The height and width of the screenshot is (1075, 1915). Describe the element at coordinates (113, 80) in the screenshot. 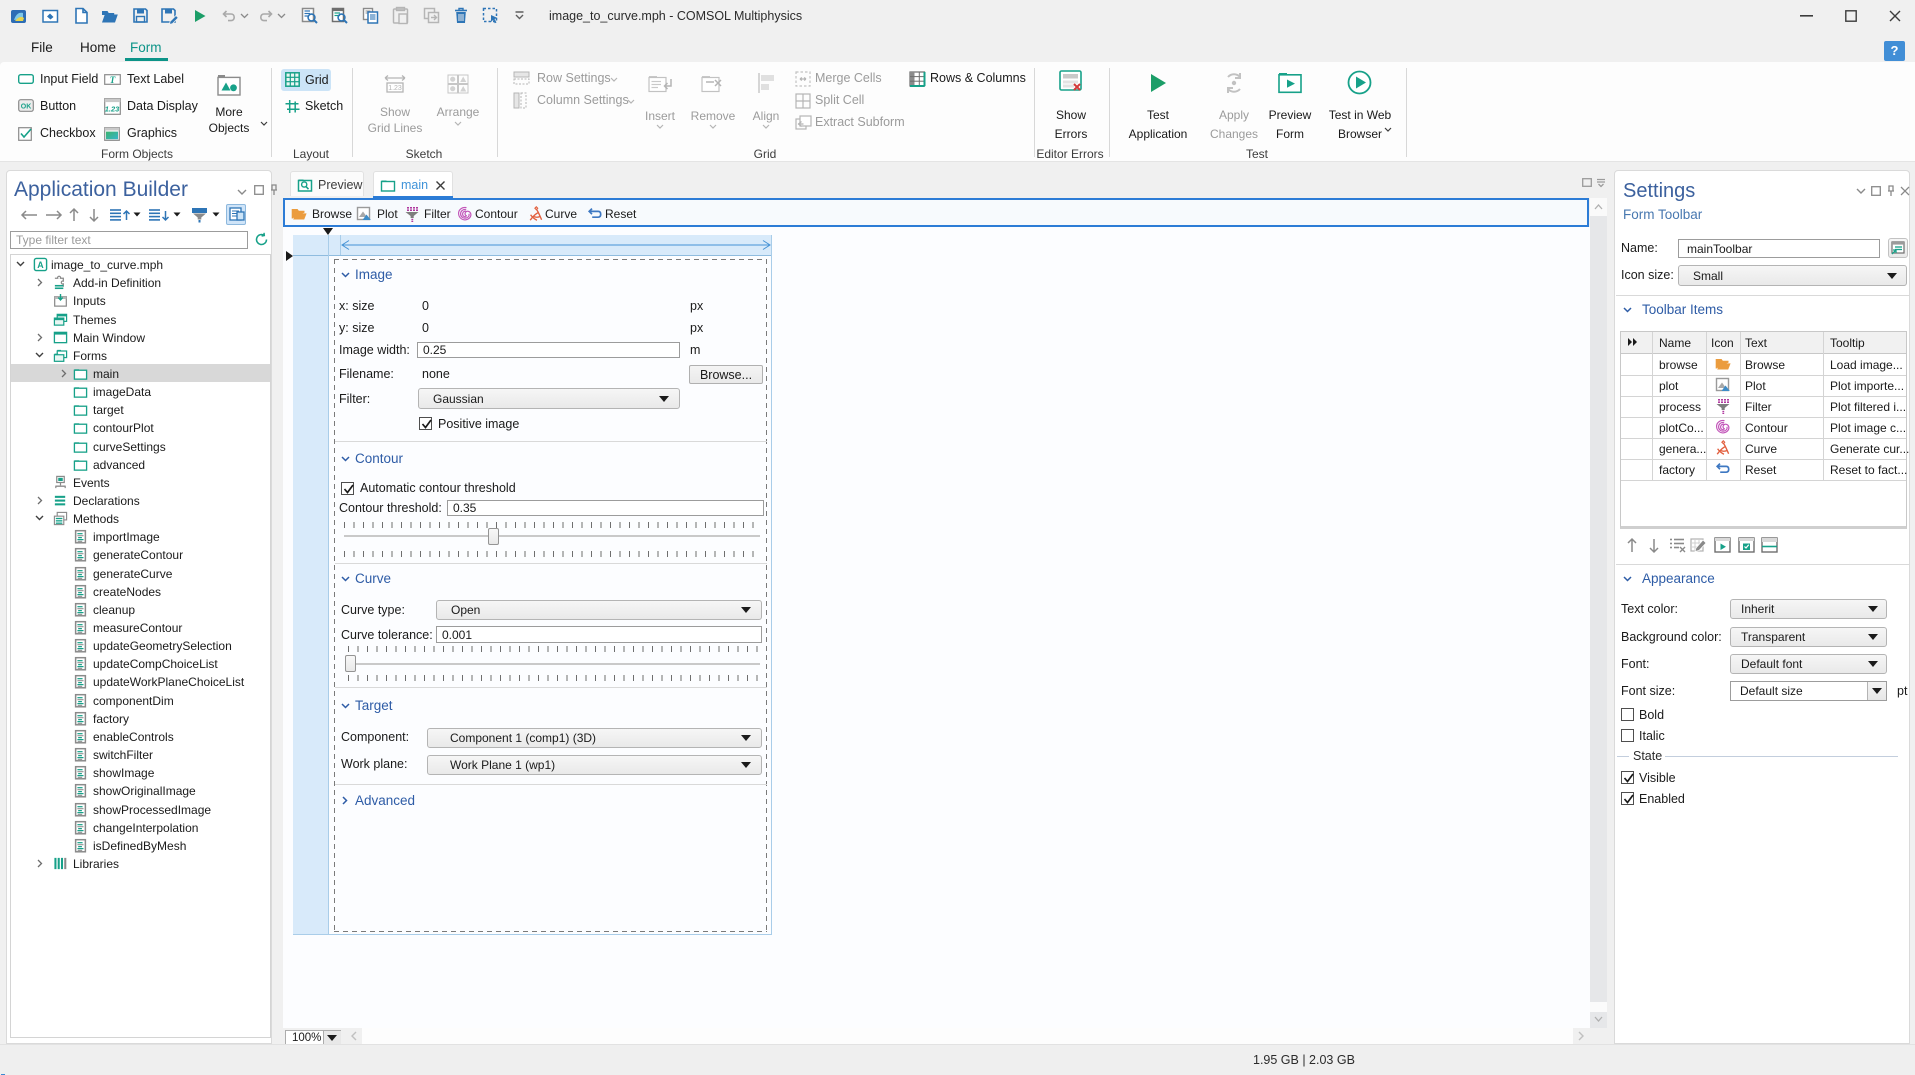

I see `svg-text: T` at that location.